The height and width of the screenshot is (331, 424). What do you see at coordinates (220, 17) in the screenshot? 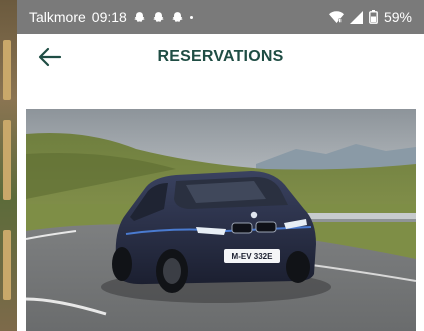
I see `status-bar: Talkmore 09:18 59%` at bounding box center [220, 17].